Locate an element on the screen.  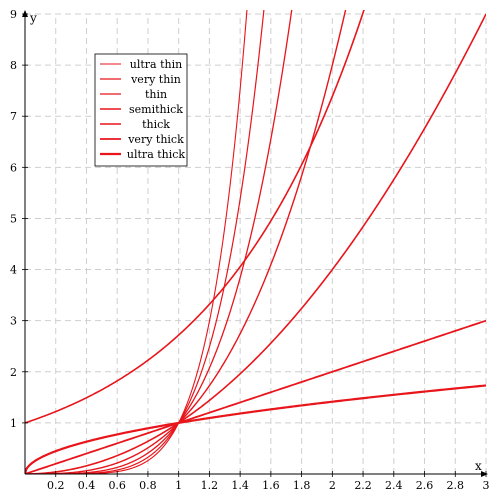
x-tick-label: 0.8 is located at coordinates (148, 485).